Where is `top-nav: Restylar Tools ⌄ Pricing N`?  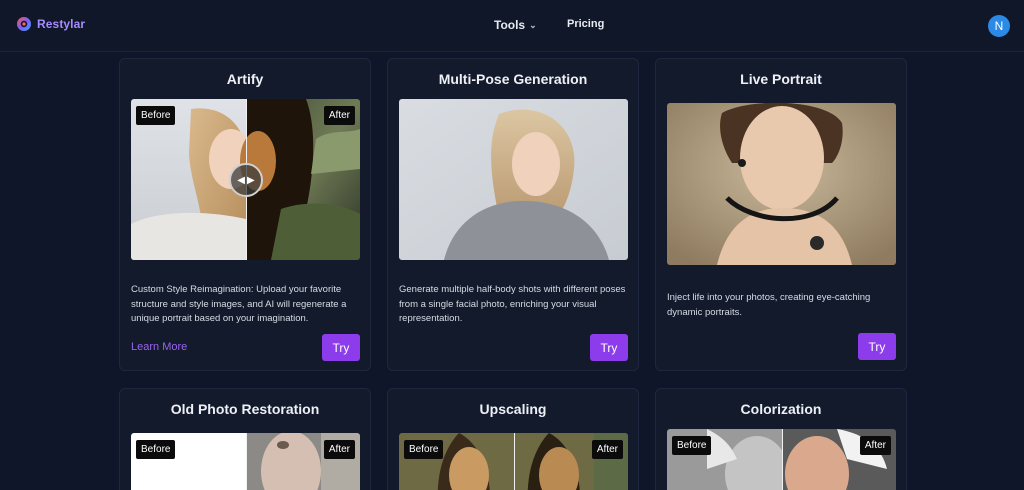 top-nav: Restylar Tools ⌄ Pricing N is located at coordinates (512, 26).